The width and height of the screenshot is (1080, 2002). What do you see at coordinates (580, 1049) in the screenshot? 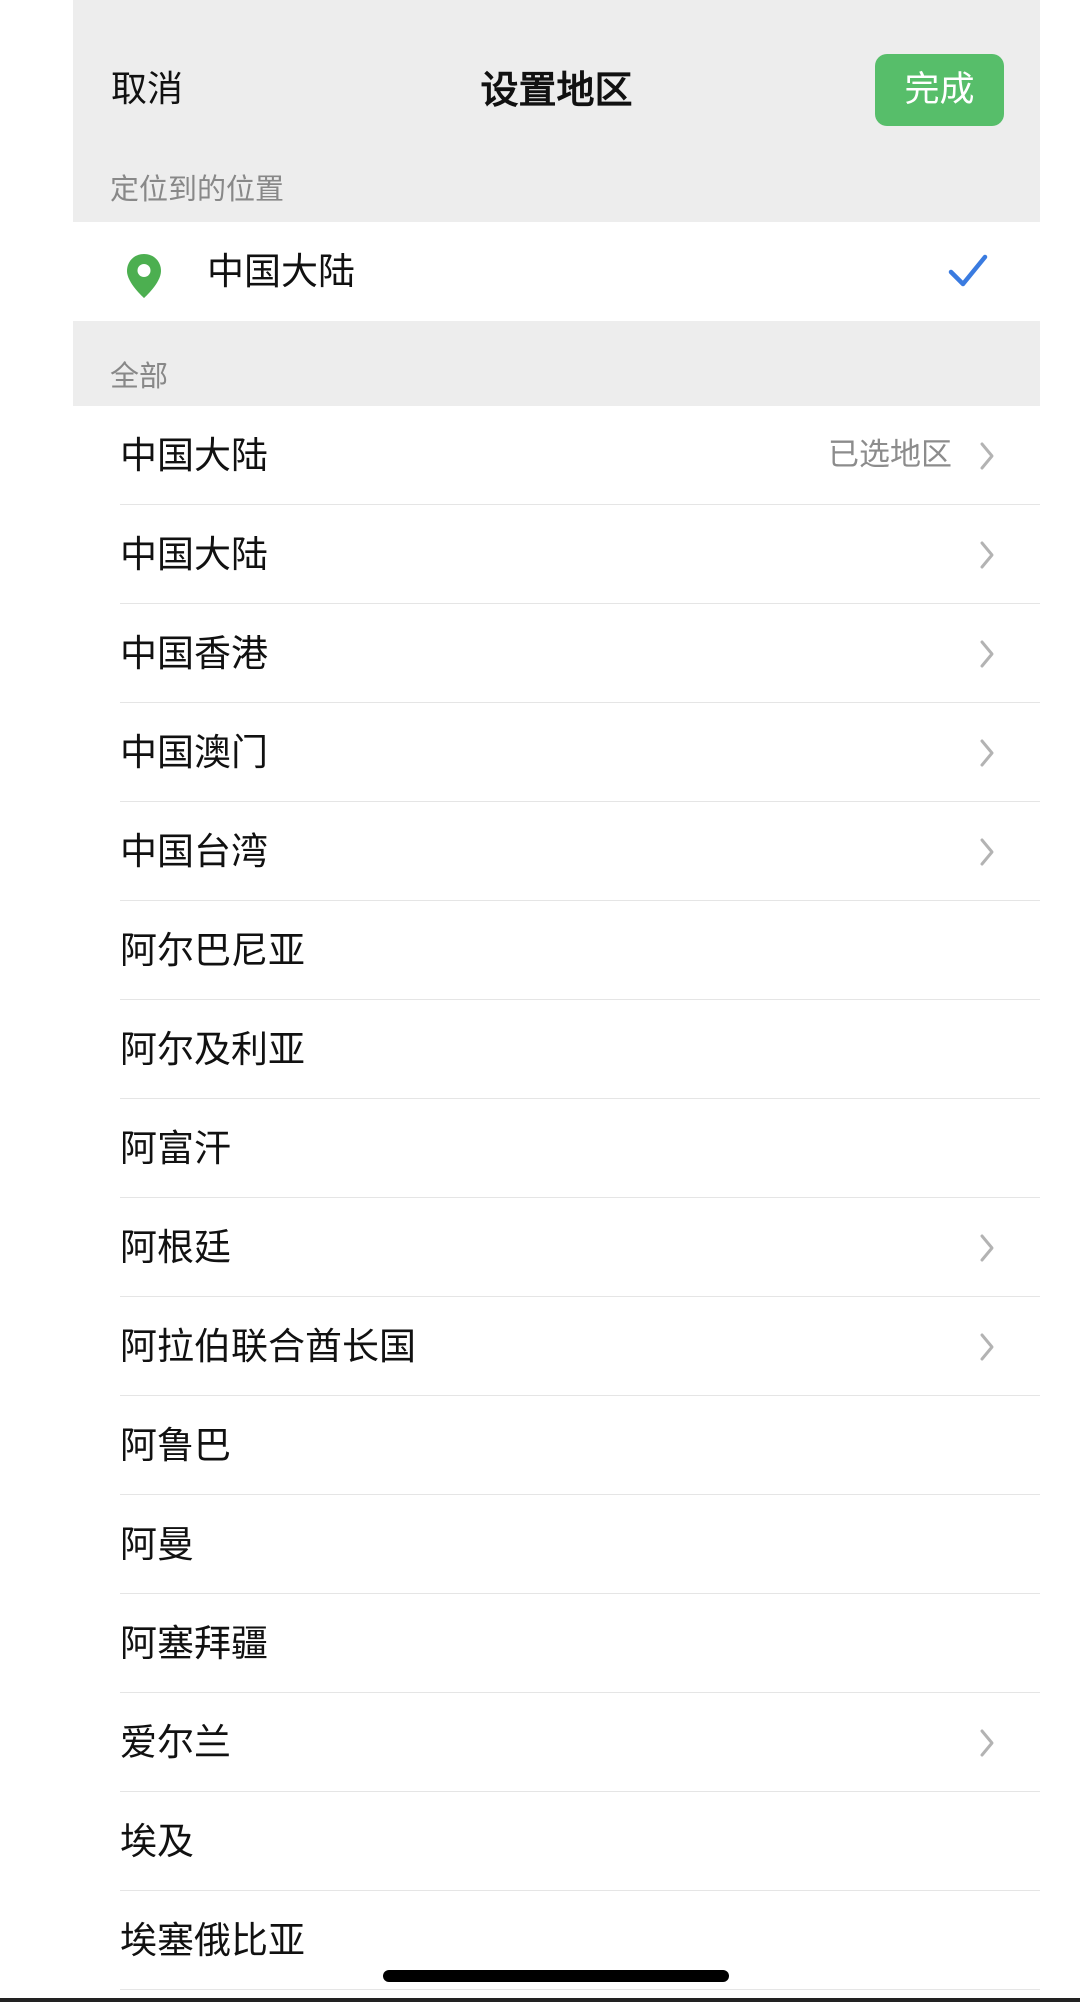
I see `list-item: 阿尔及利亚` at bounding box center [580, 1049].